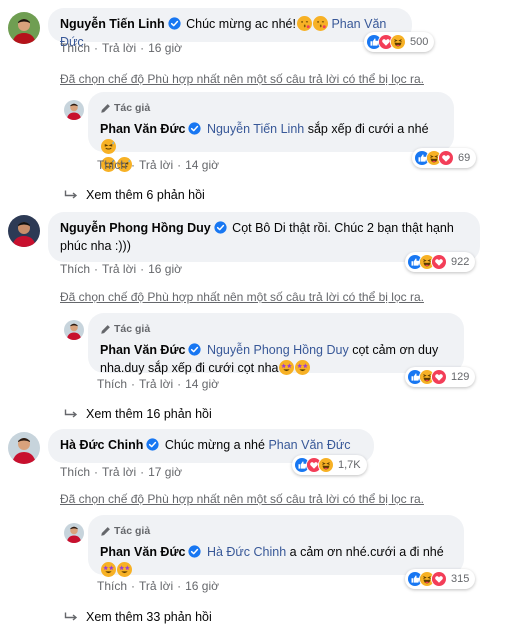 Image resolution: width=513 pixels, height=630 pixels. I want to click on comment-text: Cọt Bô Di thật rồi. Chúc 2 bạn thật hạnh, so click(343, 228).